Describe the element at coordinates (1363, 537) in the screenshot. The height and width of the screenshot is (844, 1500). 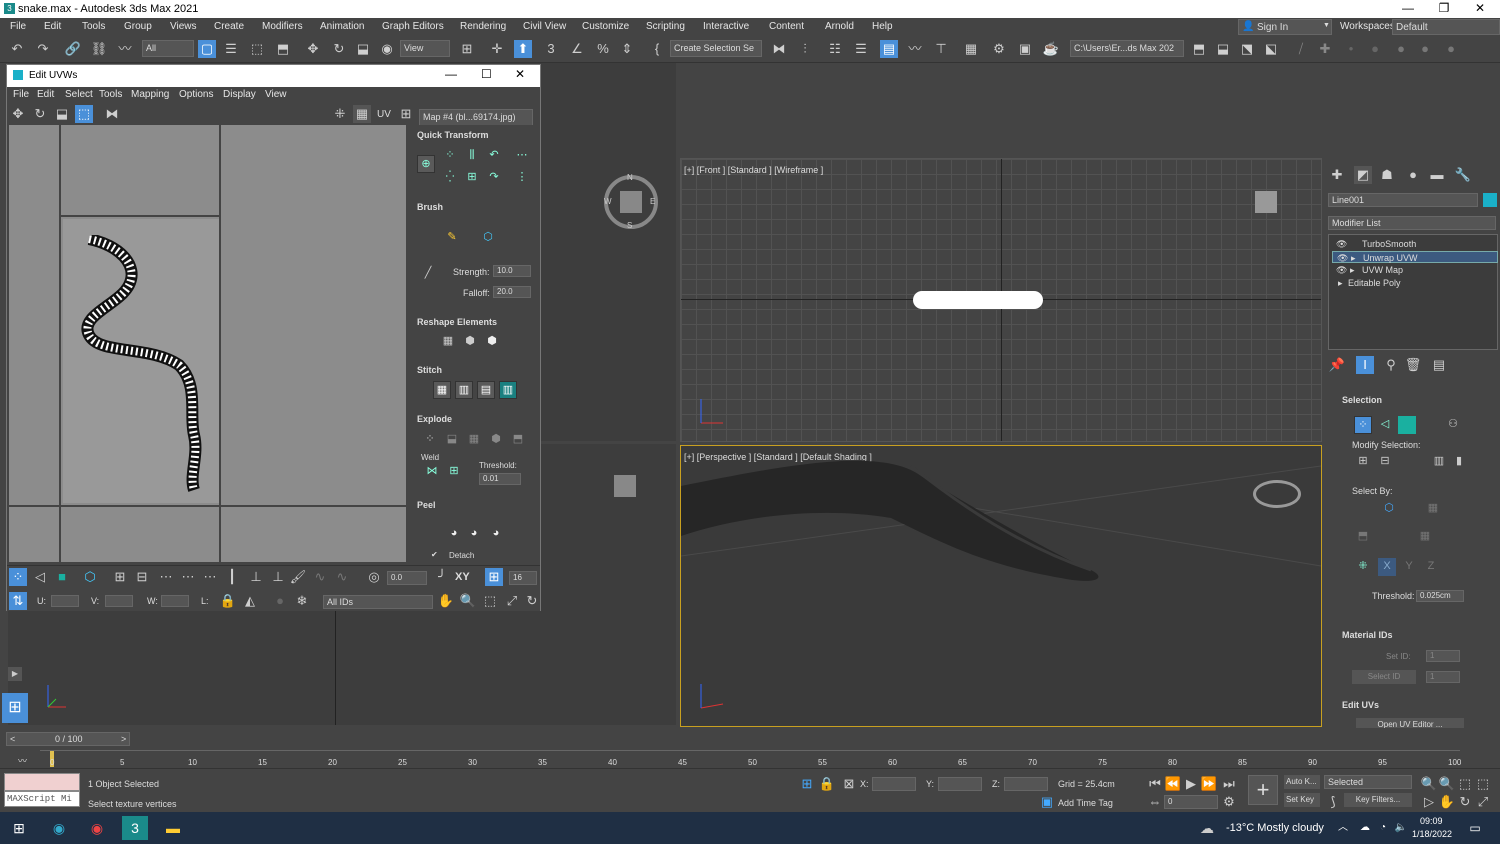
I see `ignore-backfacing-icon: ⬒` at that location.